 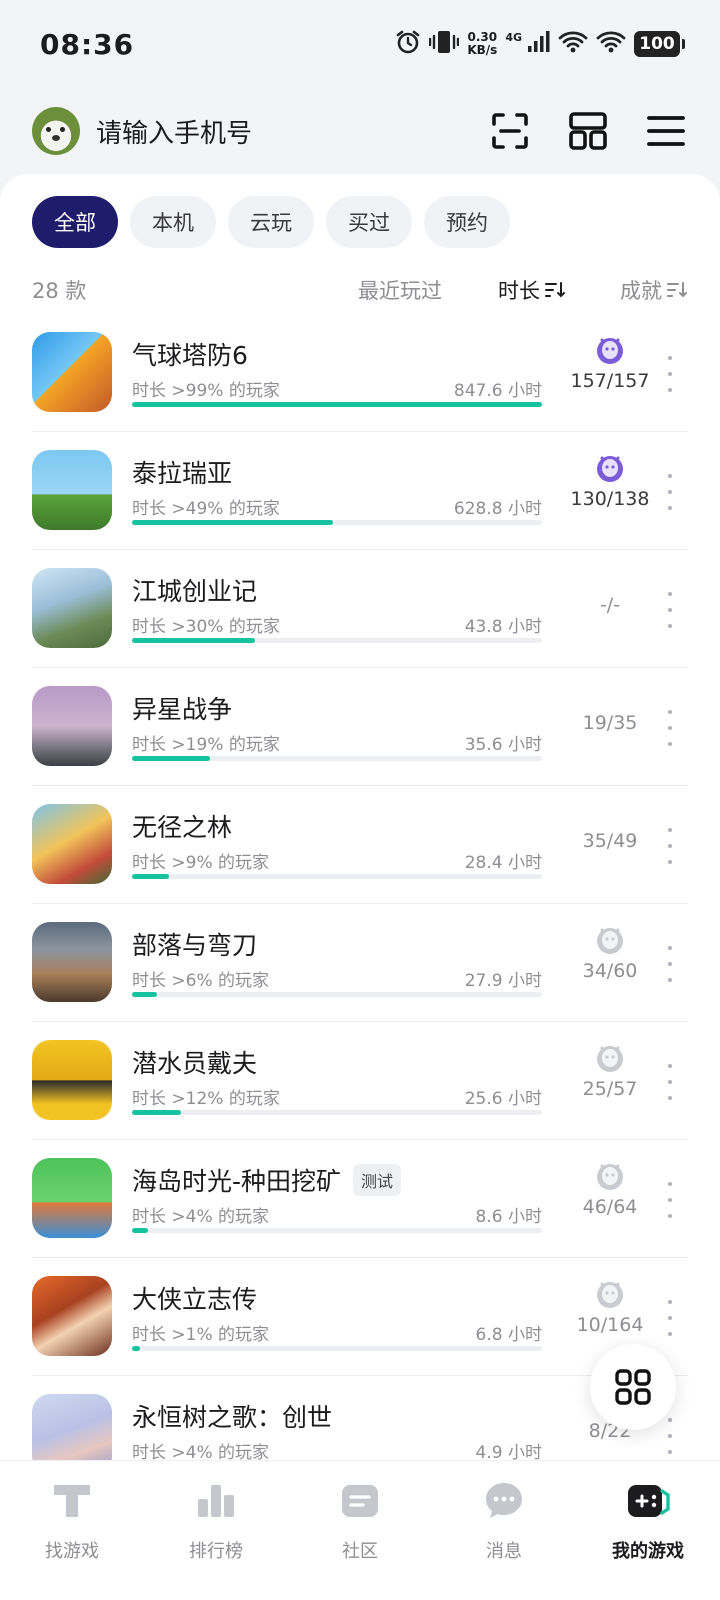 What do you see at coordinates (497, 509) in the screenshot?
I see `playtime-hours: 628.8 小时` at bounding box center [497, 509].